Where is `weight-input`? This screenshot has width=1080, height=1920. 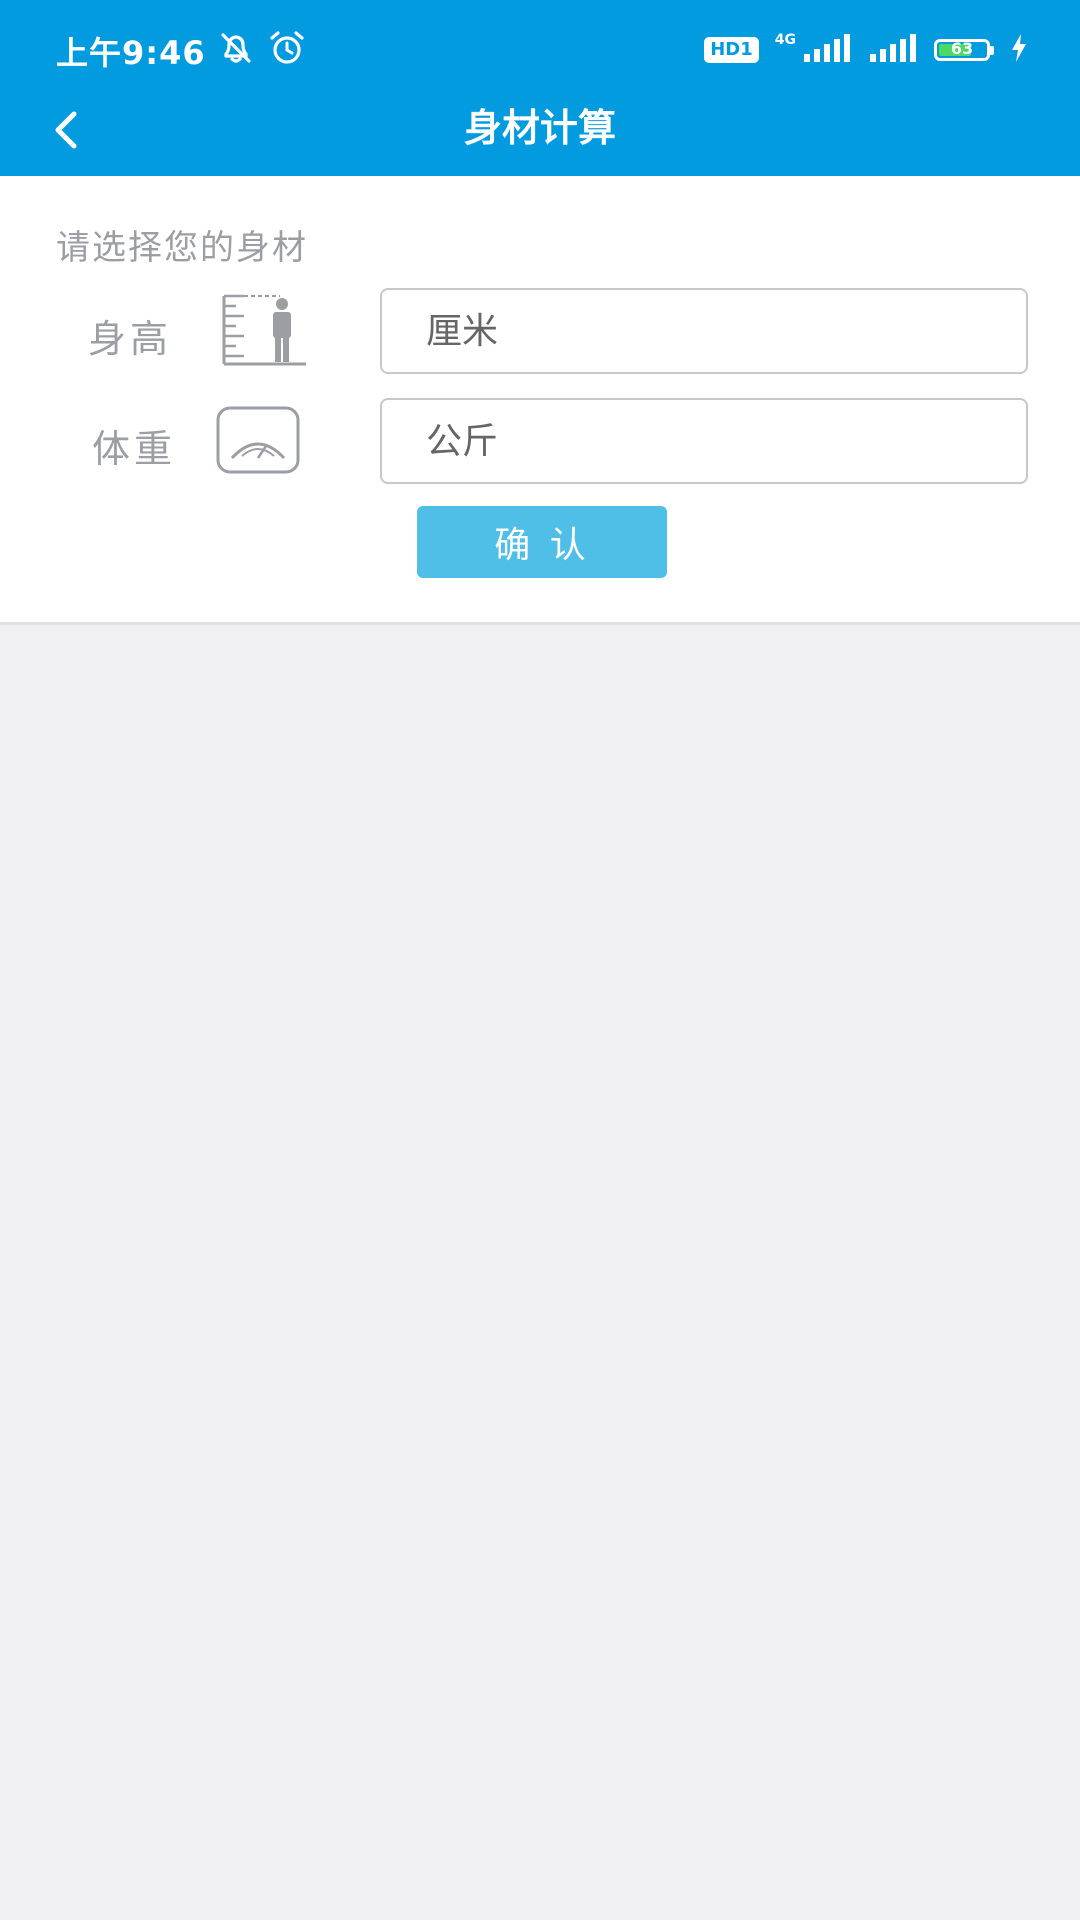
weight-input is located at coordinates (704, 441).